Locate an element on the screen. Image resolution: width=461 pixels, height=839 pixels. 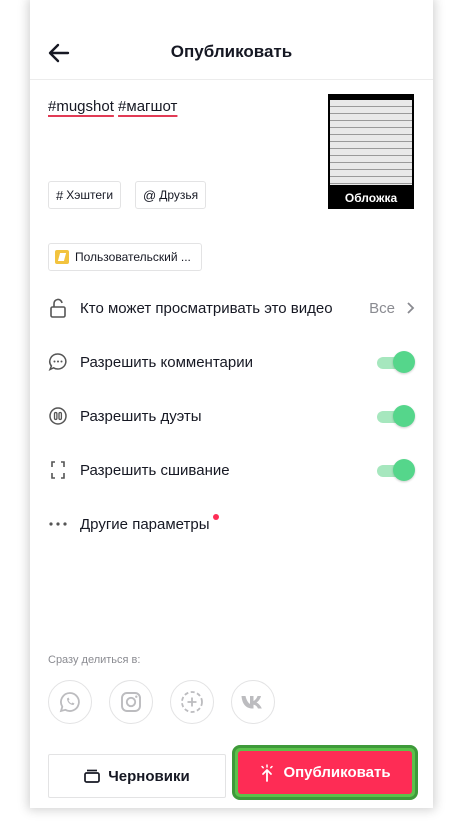
effect-icon is located at coordinates (62, 257).